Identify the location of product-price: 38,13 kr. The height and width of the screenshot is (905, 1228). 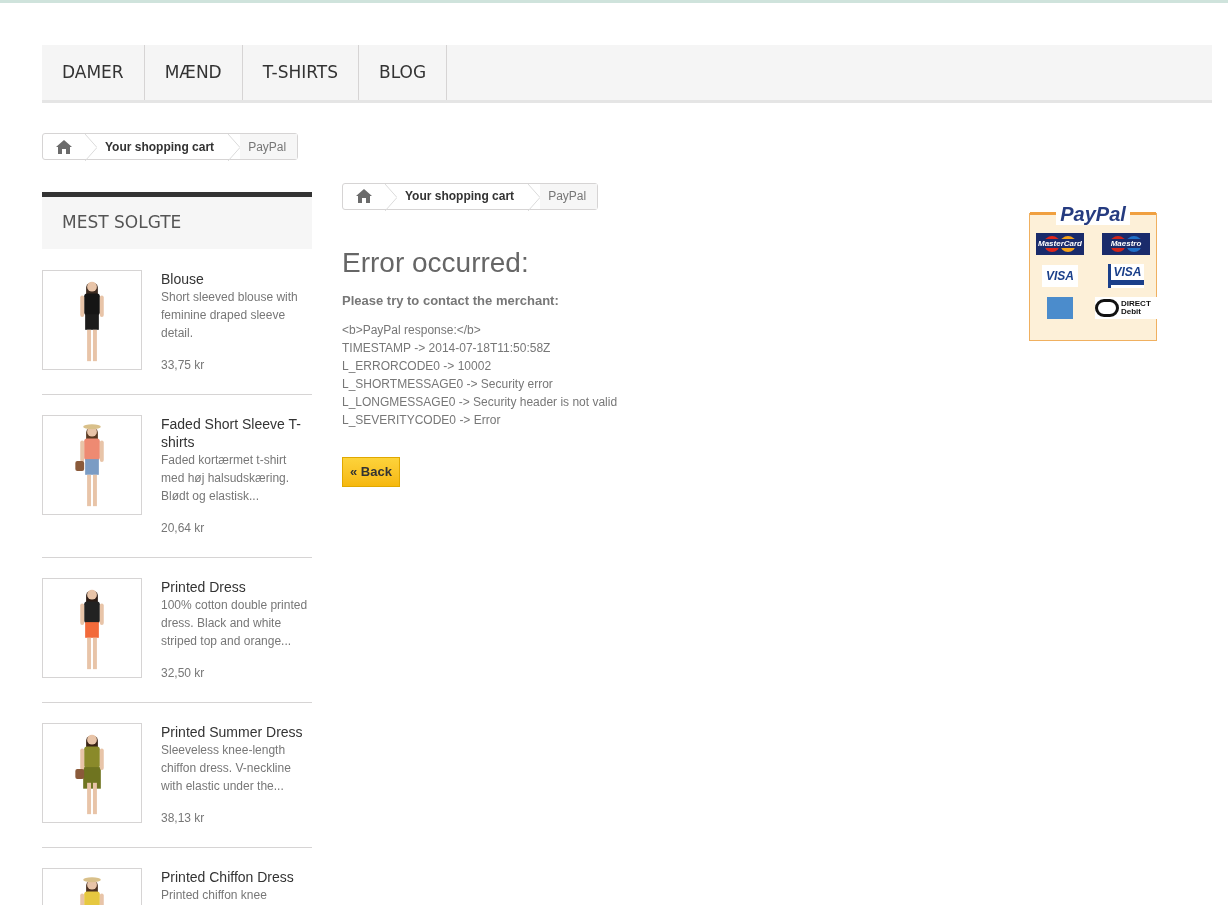
(183, 818).